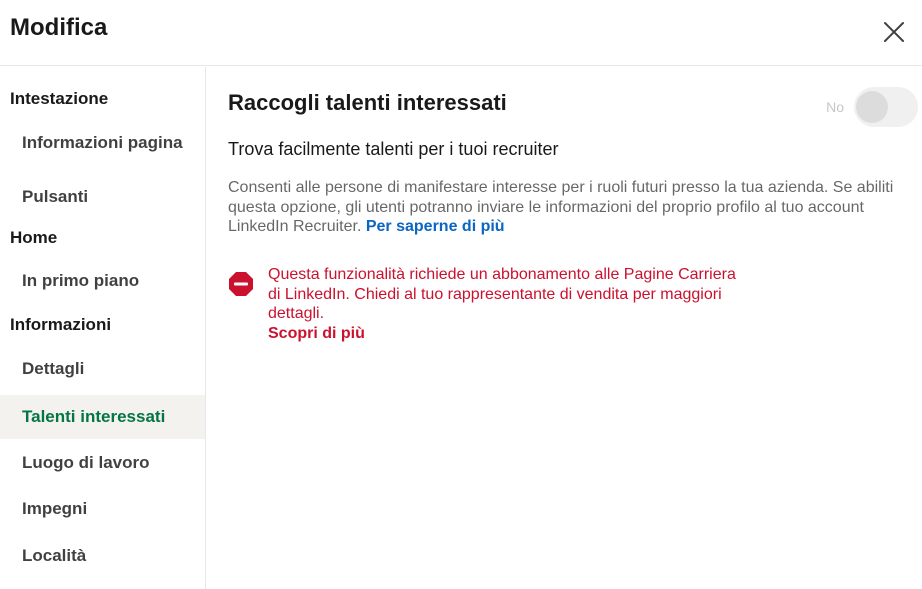 The height and width of the screenshot is (589, 922). What do you see at coordinates (461, 33) in the screenshot?
I see `modal-header: Modifica` at bounding box center [461, 33].